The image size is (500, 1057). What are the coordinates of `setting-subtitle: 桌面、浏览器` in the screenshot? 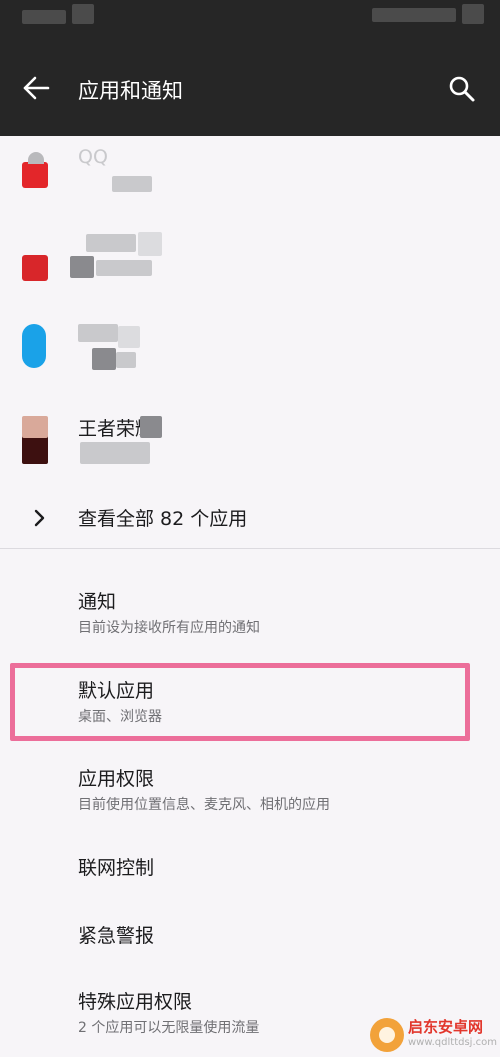 It's located at (120, 717).